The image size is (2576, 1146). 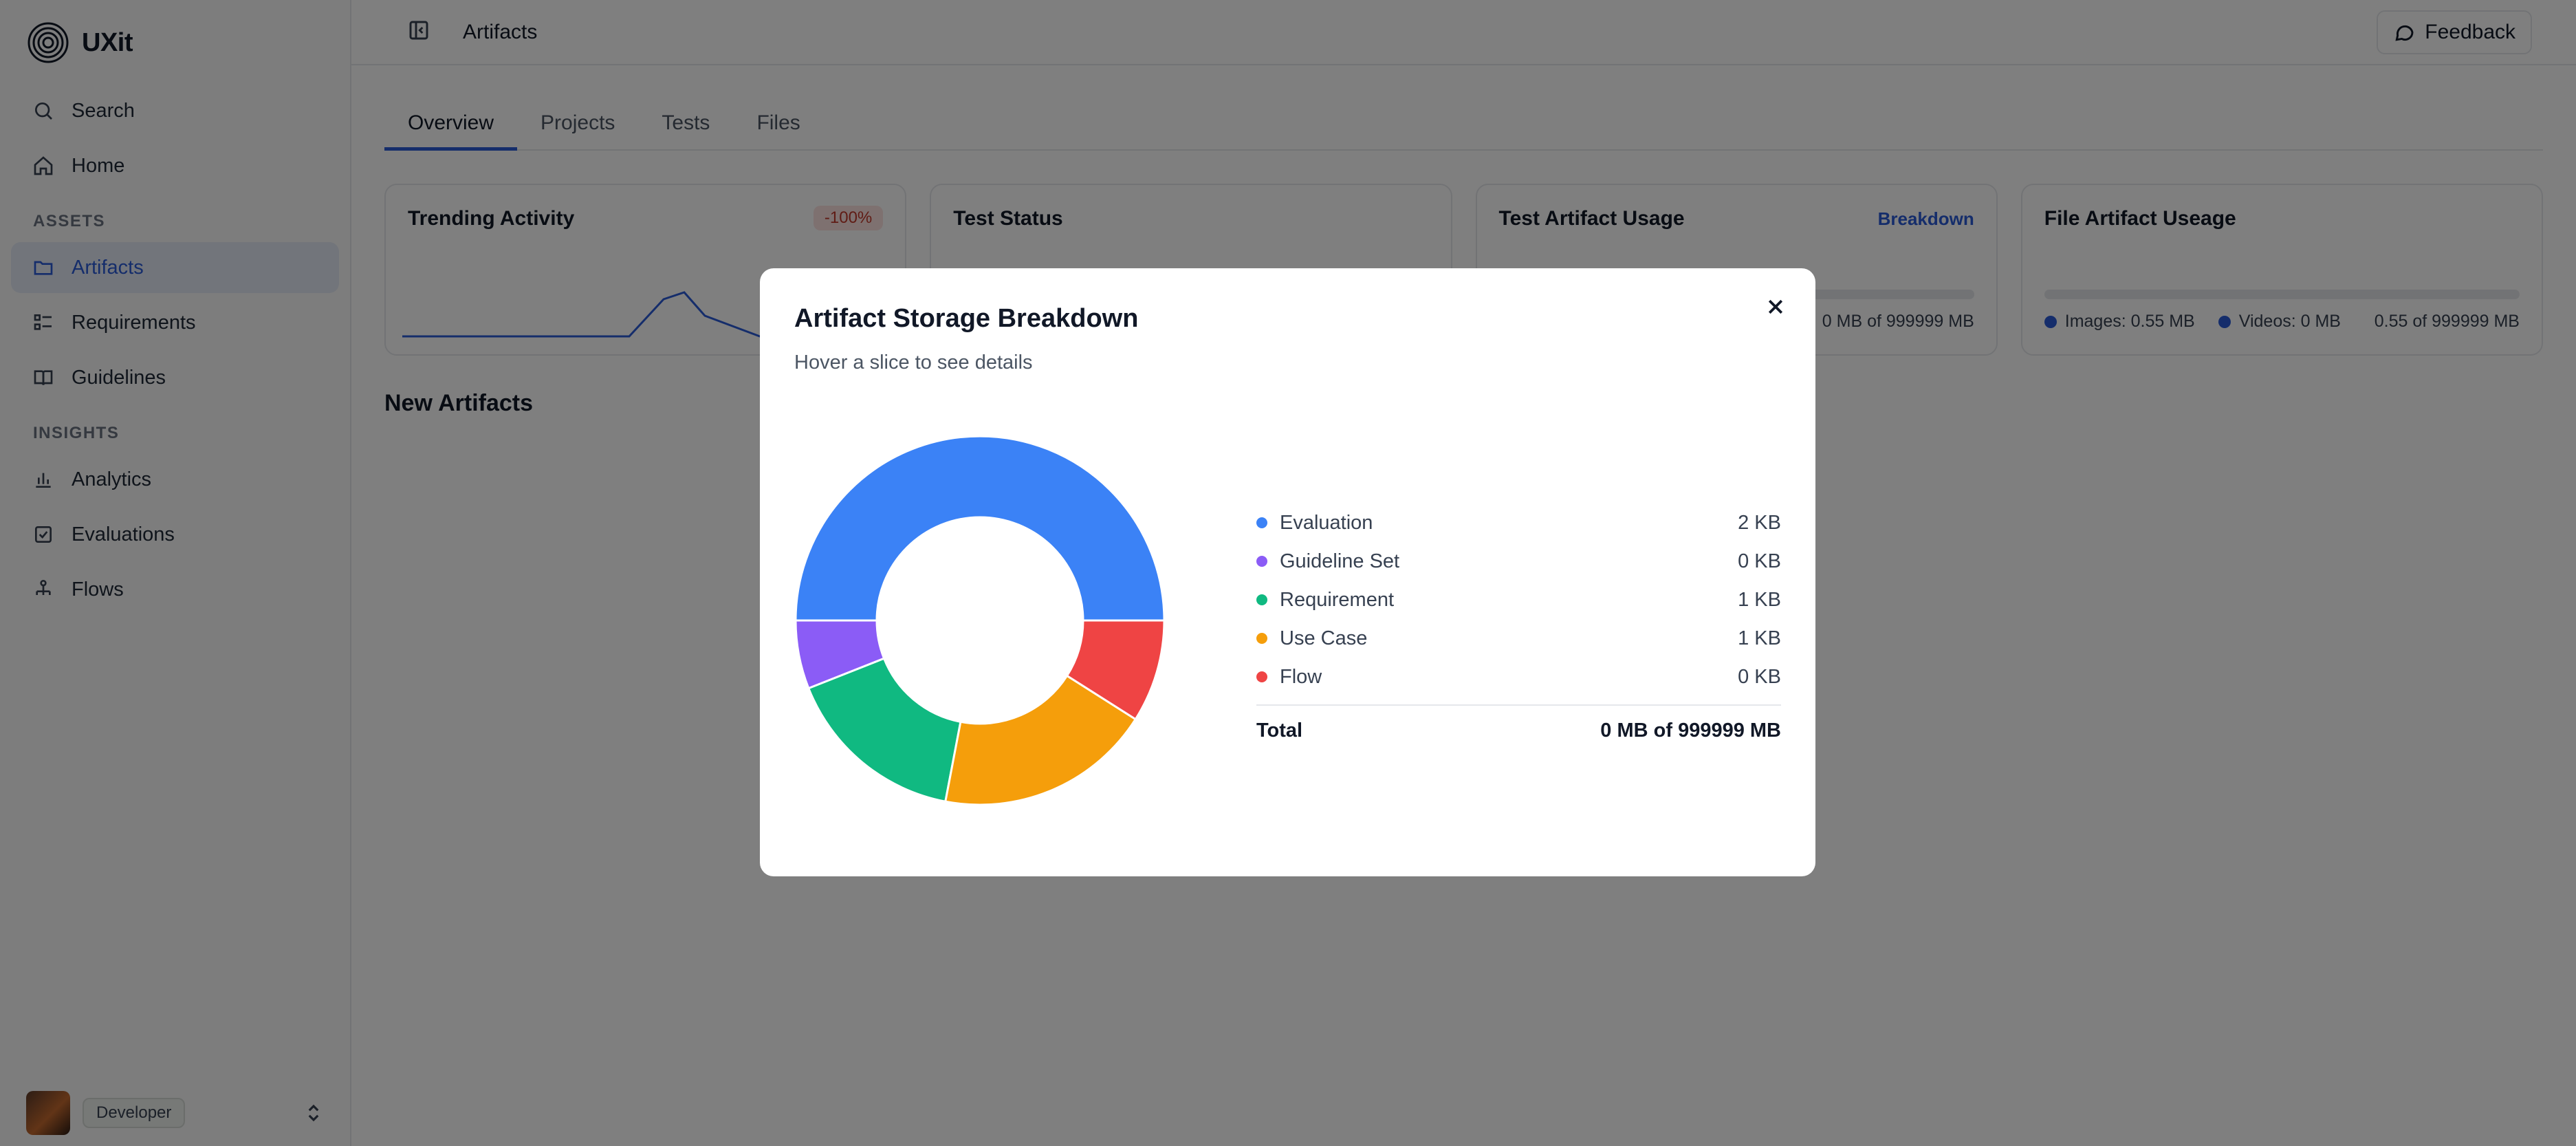 I want to click on total-value: 0 MB of 999999 MB, so click(x=1690, y=731).